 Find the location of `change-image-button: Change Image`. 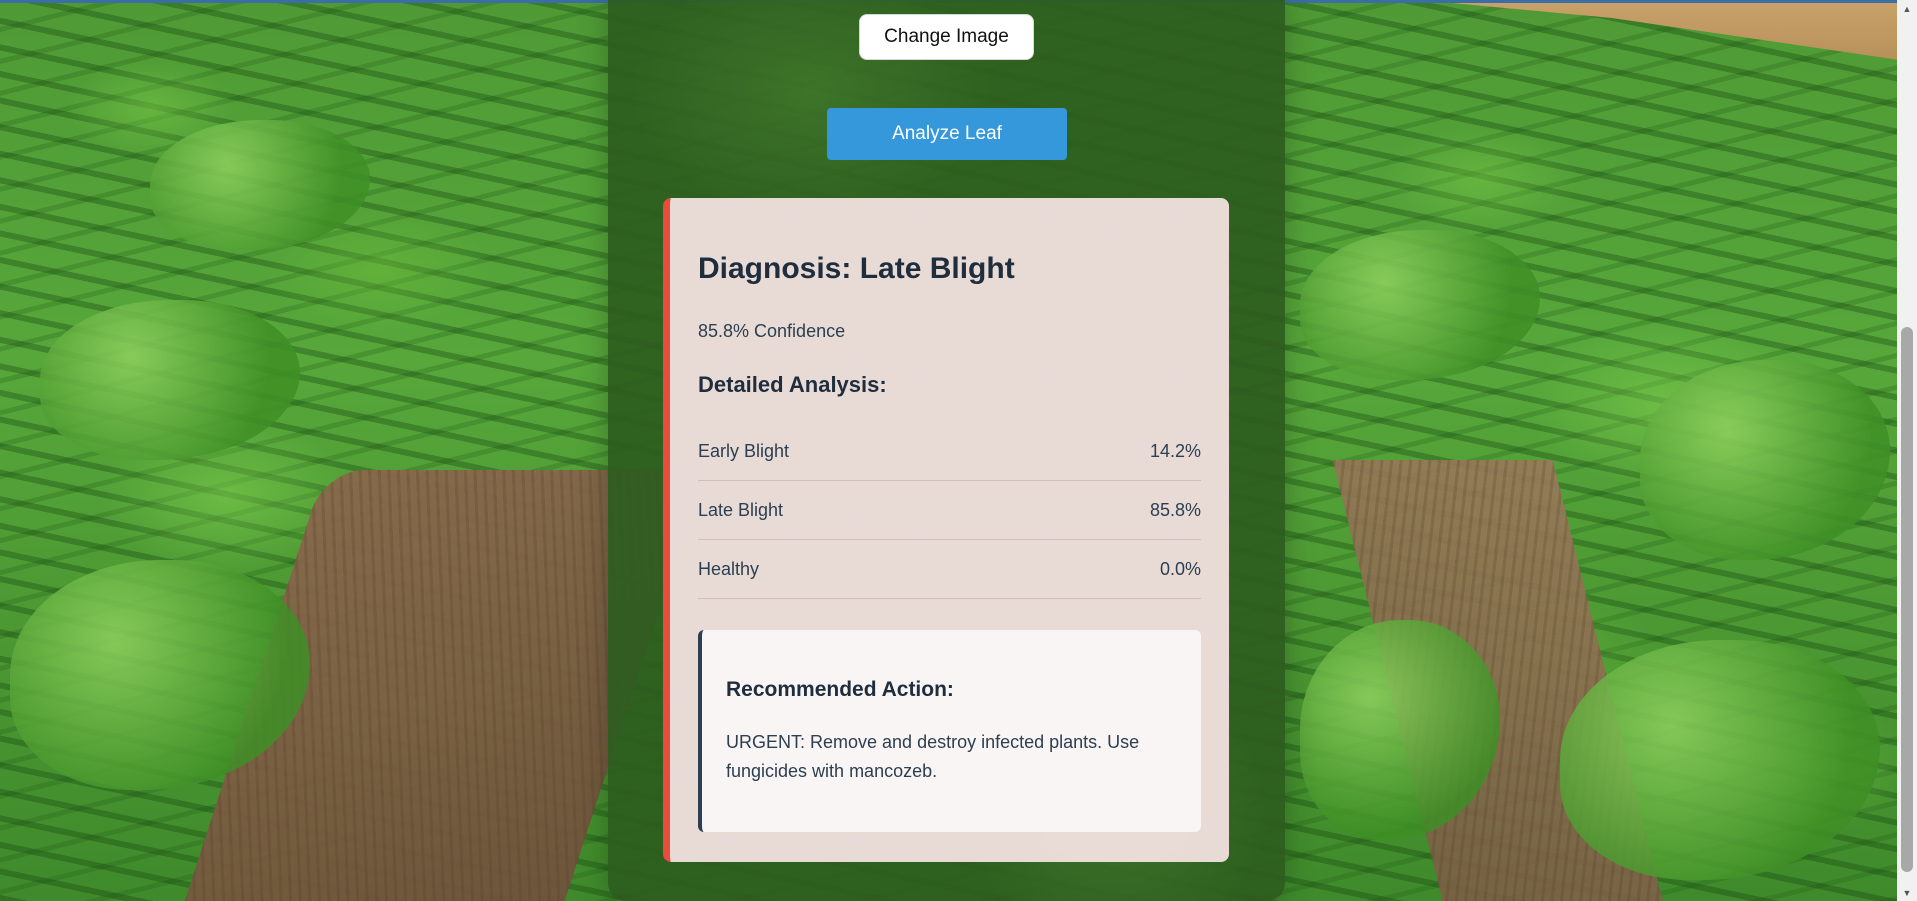

change-image-button: Change Image is located at coordinates (946, 37).